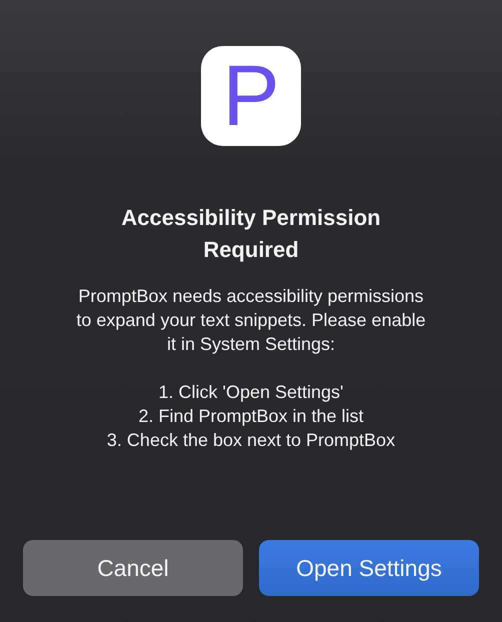 Image resolution: width=502 pixels, height=622 pixels. What do you see at coordinates (251, 96) in the screenshot?
I see `app-icon: P` at bounding box center [251, 96].